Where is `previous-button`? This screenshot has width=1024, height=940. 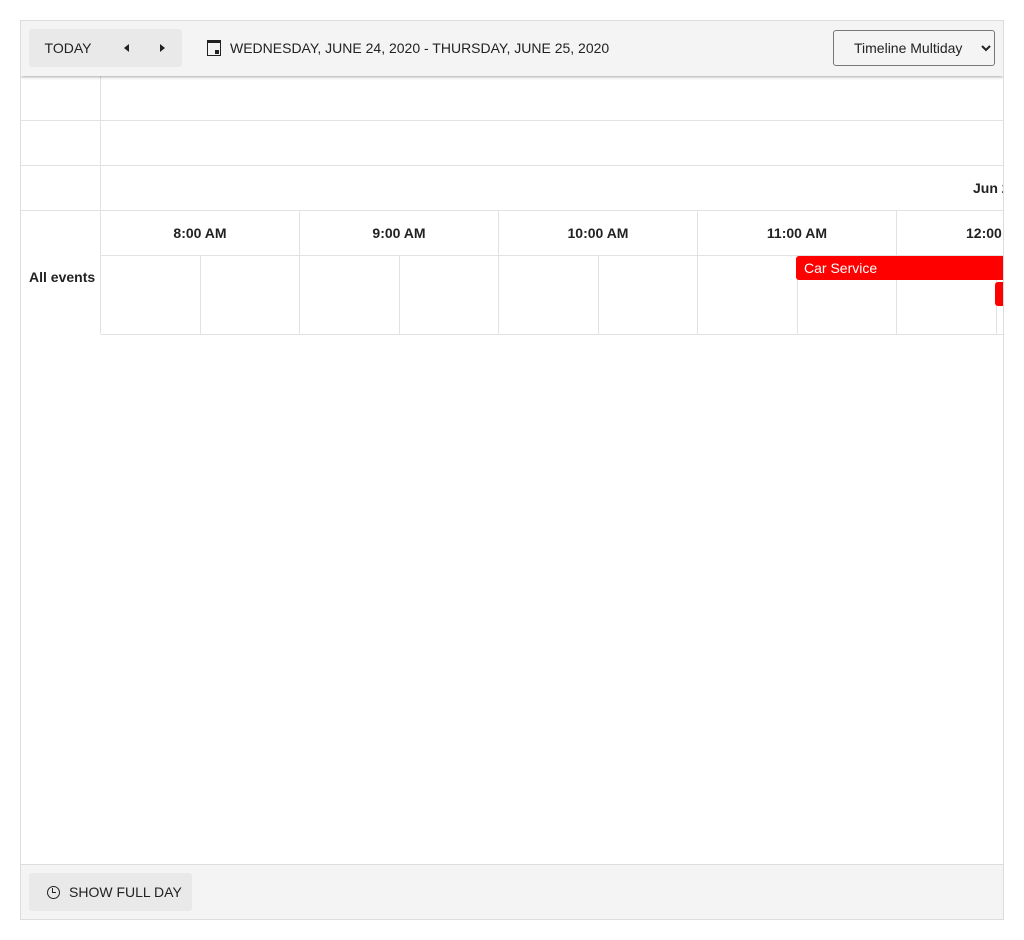 previous-button is located at coordinates (126, 48).